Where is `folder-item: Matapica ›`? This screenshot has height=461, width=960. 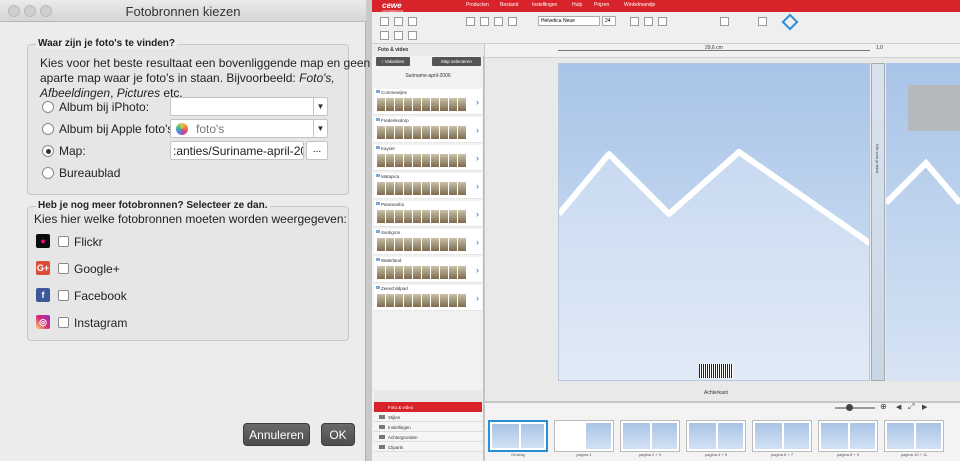
folder-item: Matapica › is located at coordinates (428, 186).